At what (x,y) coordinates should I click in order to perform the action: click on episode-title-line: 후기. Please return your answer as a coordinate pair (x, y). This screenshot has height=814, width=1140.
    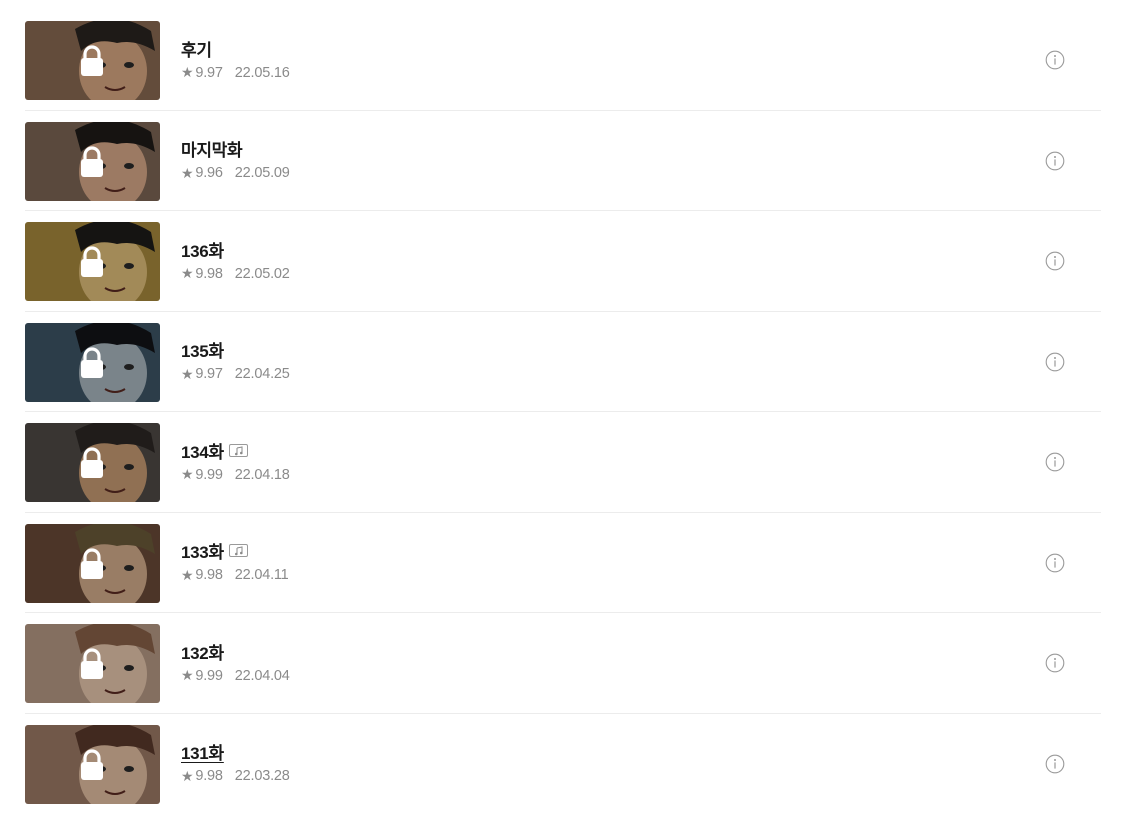
    Looking at the image, I should click on (235, 48).